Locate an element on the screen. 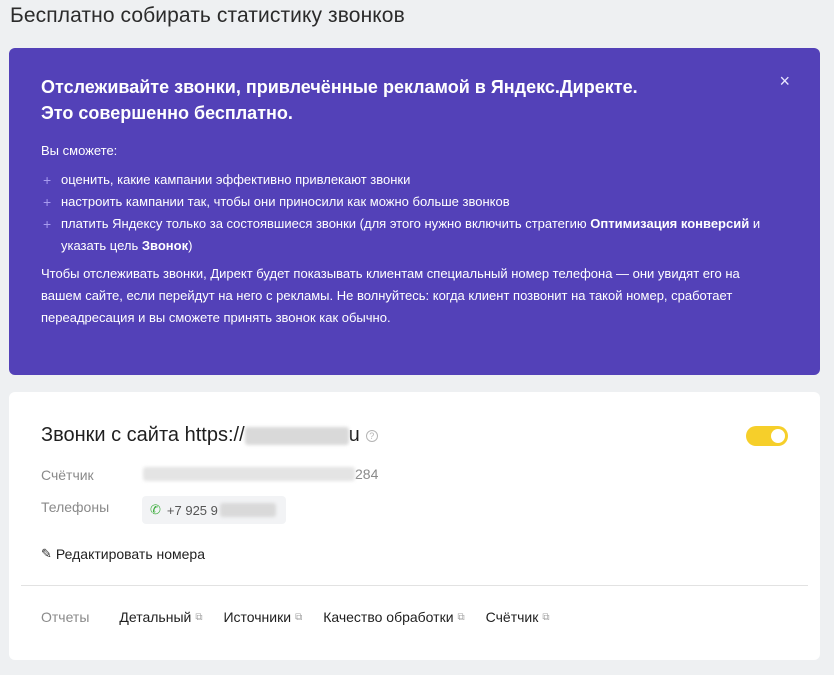  divider is located at coordinates (414, 585).